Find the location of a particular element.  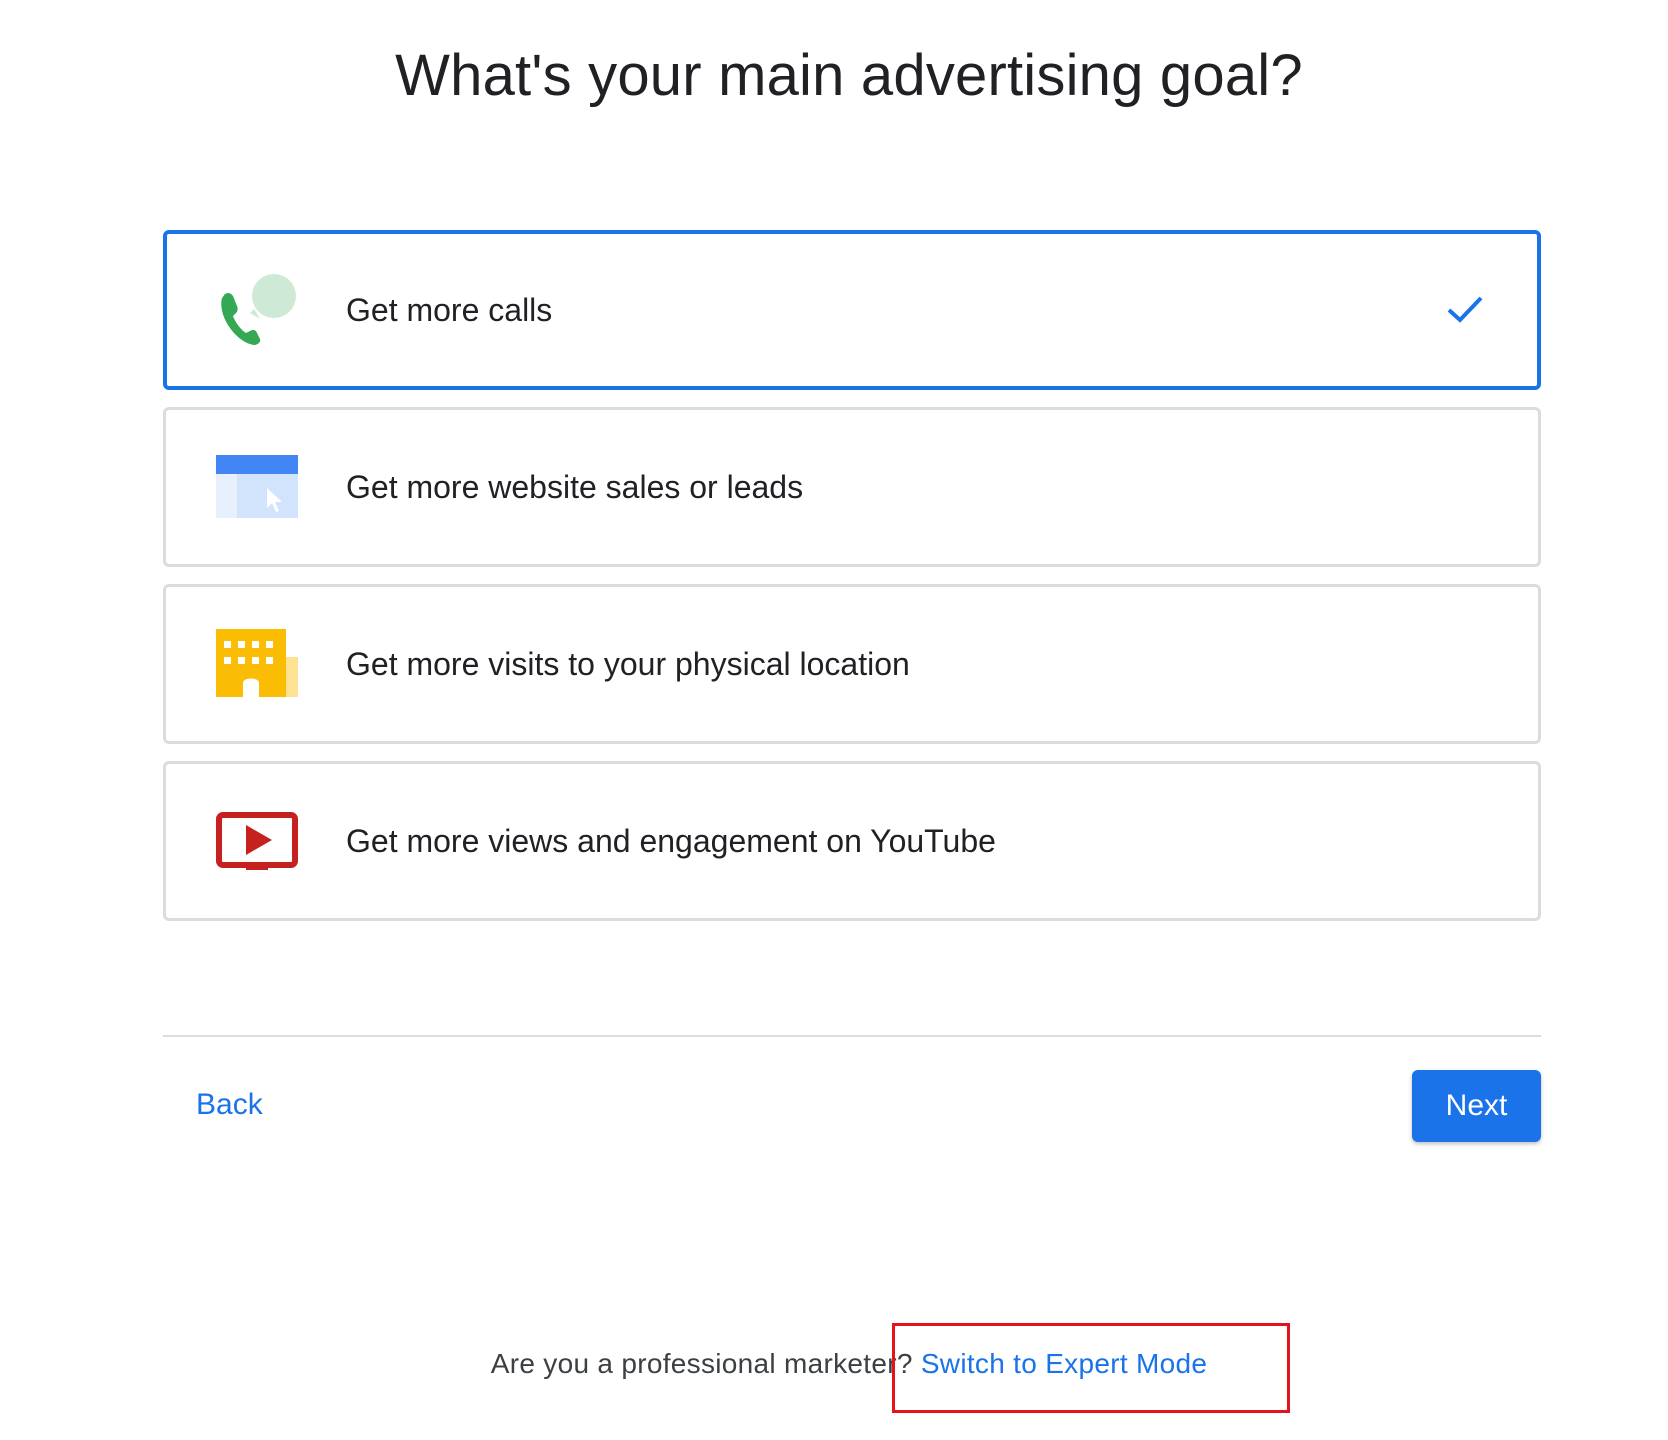

youtube-play-icon is located at coordinates (257, 840).